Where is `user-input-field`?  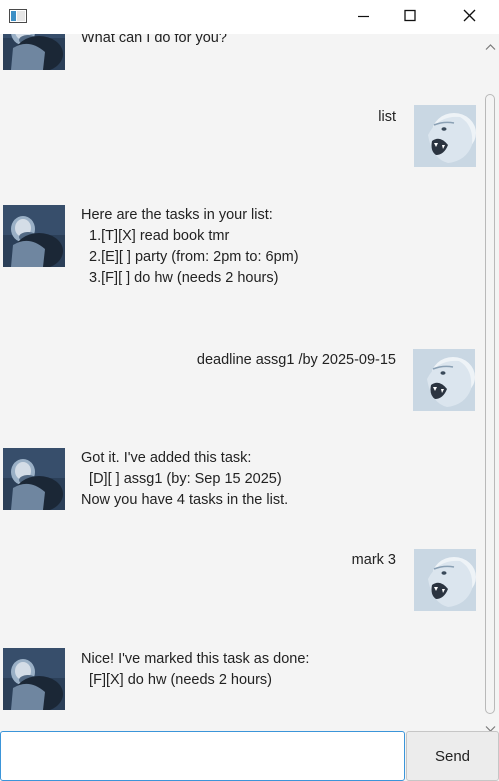 user-input-field is located at coordinates (202, 756).